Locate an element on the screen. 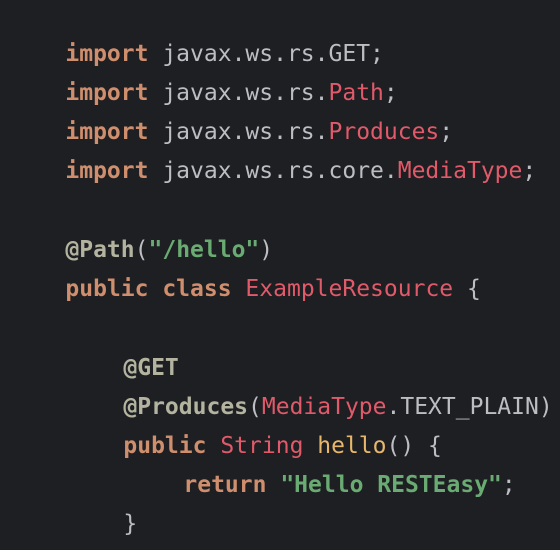 Image resolution: width=560 pixels, height=550 pixels. import-line-4: import javax.ws.rs.core.MediaType; is located at coordinates (273, 148).